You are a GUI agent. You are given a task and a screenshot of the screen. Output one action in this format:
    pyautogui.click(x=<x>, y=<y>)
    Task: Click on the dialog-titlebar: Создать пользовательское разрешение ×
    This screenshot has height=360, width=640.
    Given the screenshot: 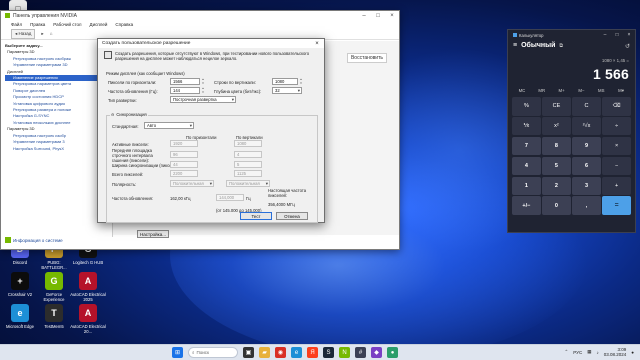 What is the action you would take?
    pyautogui.click(x=211, y=43)
    